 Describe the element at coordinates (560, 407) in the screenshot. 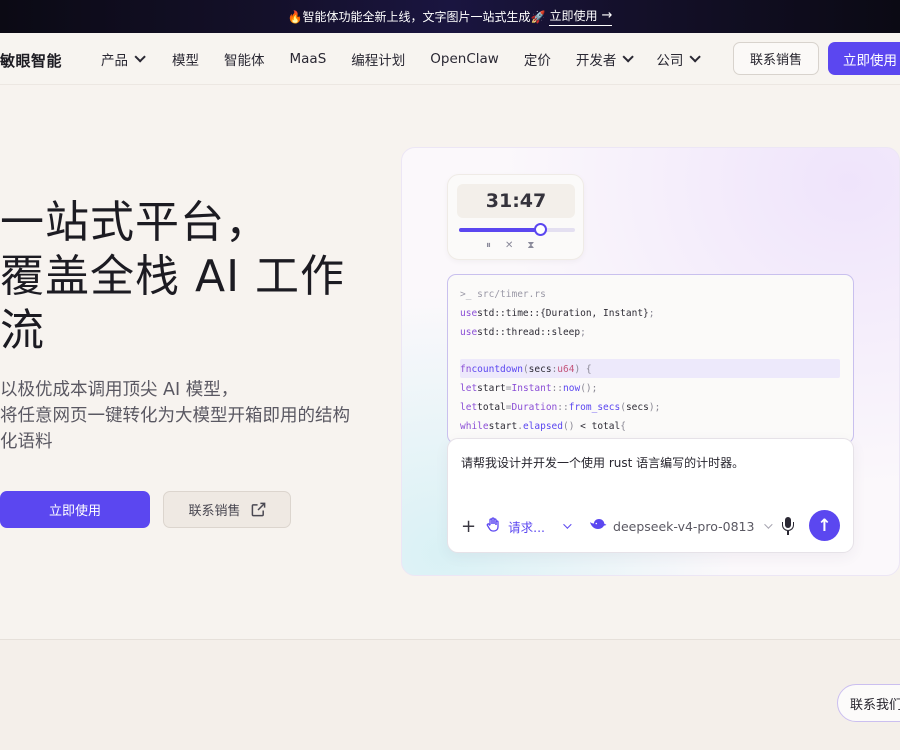

I see `code-line: lettotal=Duration::from_secs(secs);` at that location.